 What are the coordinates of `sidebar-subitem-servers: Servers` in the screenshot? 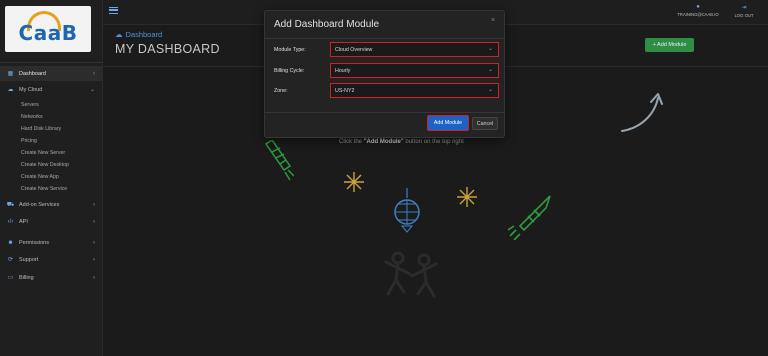 It's located at (51, 105).